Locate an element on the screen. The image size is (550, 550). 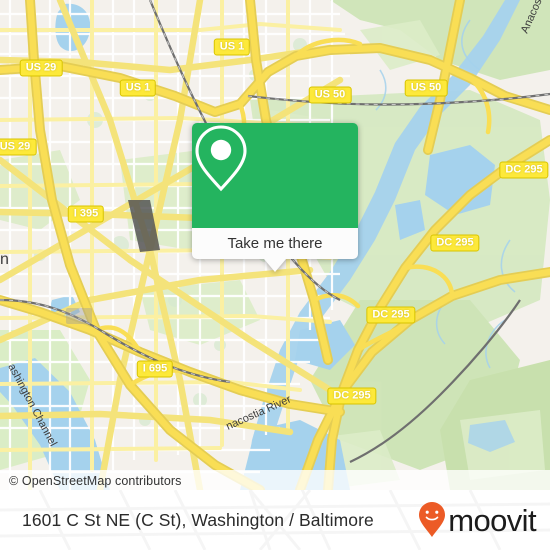
take-me-there-label: Take me there is located at coordinates (275, 243).